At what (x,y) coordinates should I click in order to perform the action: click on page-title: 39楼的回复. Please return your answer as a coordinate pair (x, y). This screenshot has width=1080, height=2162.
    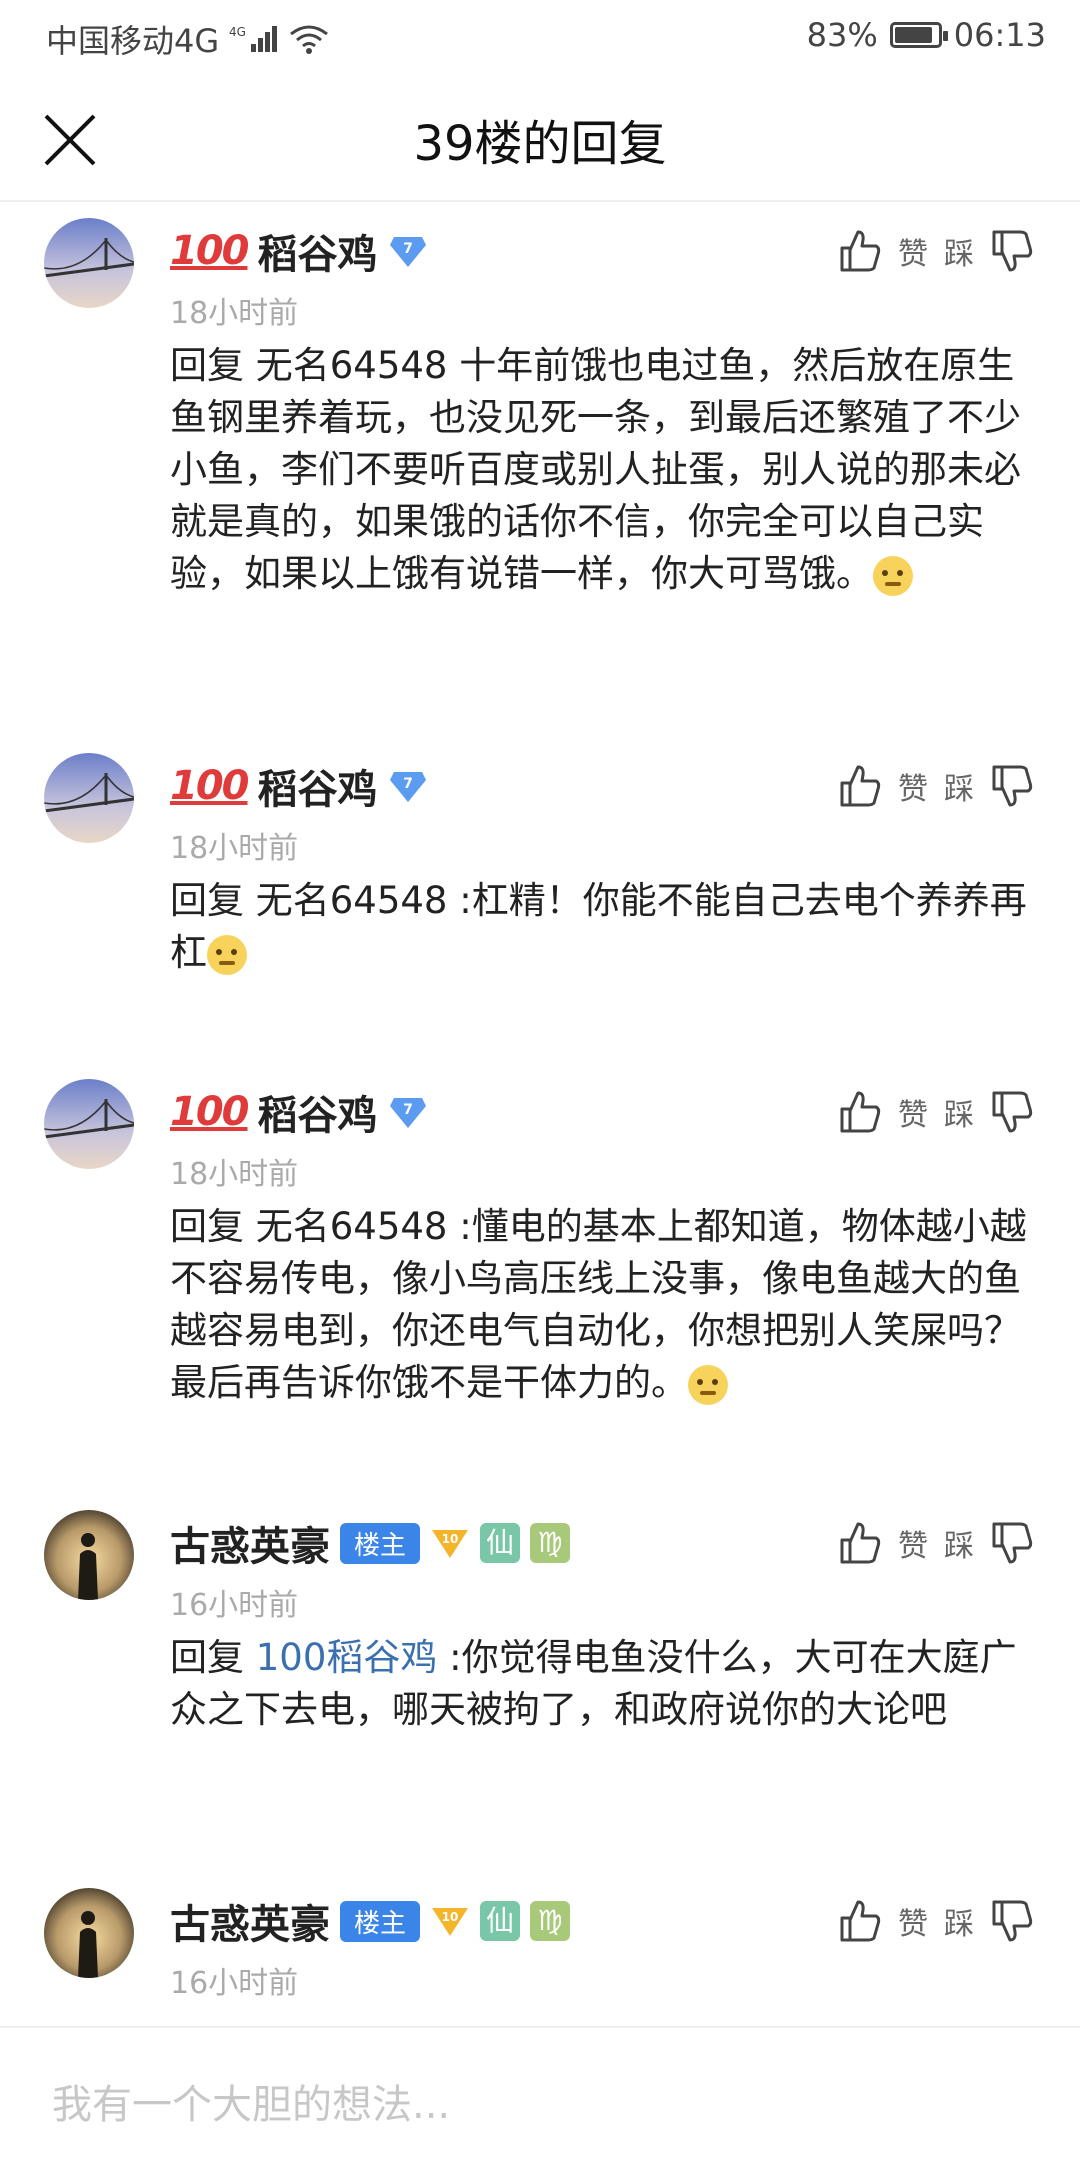
    Looking at the image, I should click on (540, 144).